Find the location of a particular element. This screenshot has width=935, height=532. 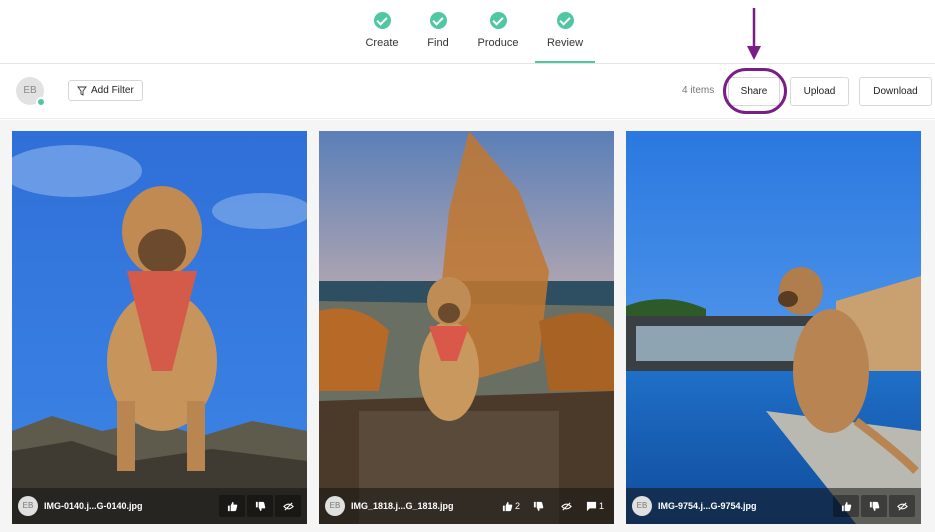

avatar-initials: EB is located at coordinates (30, 90).